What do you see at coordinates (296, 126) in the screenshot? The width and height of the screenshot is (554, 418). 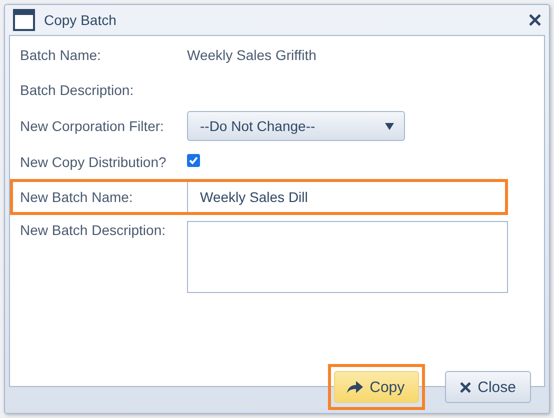 I see `corporation-dropdown: --Do Not Change--` at bounding box center [296, 126].